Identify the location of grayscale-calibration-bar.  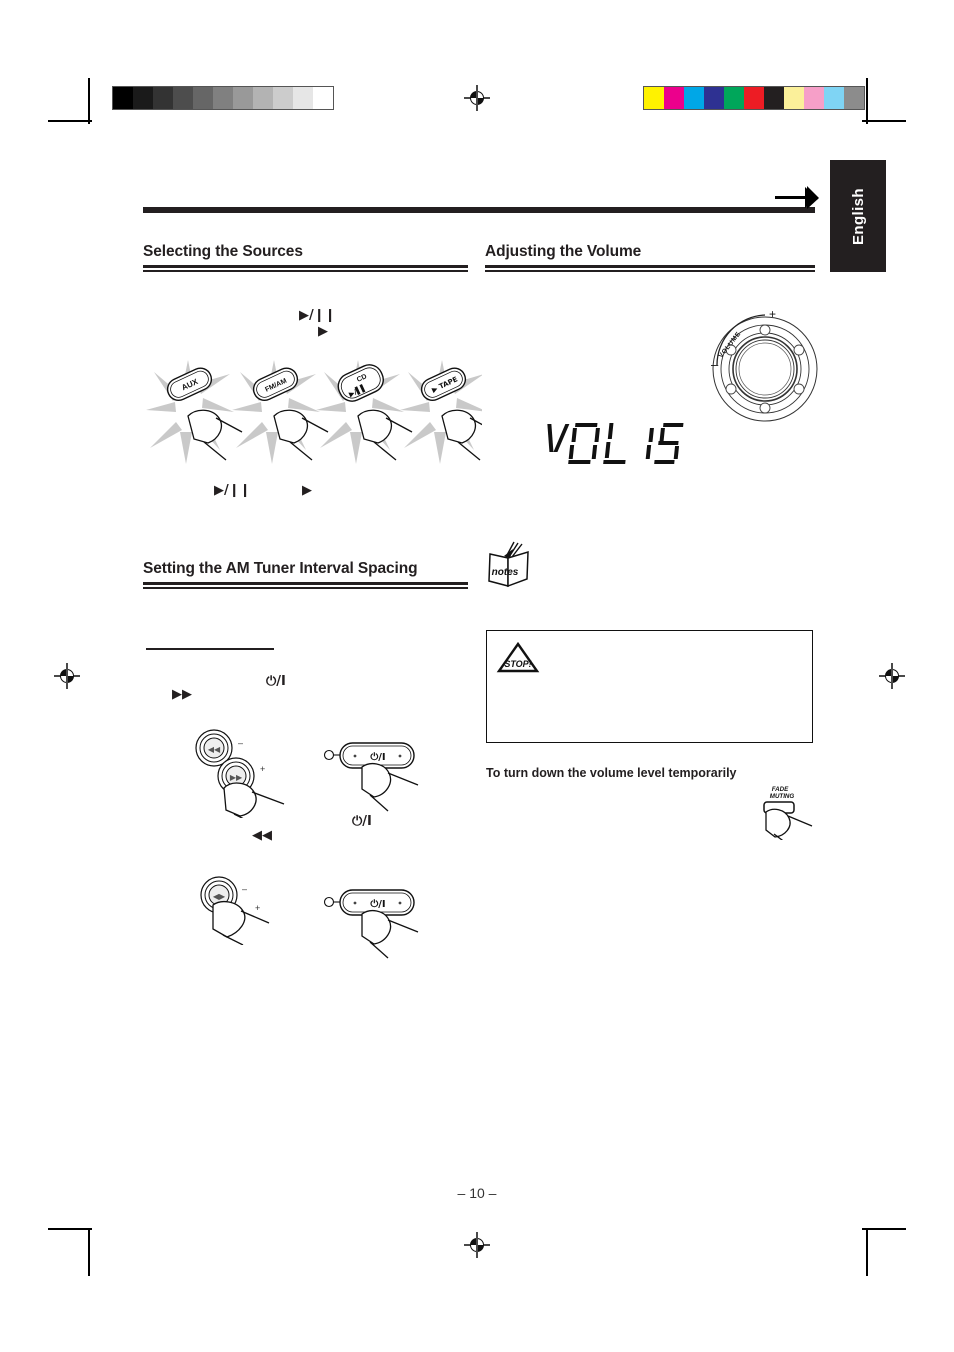
(223, 98).